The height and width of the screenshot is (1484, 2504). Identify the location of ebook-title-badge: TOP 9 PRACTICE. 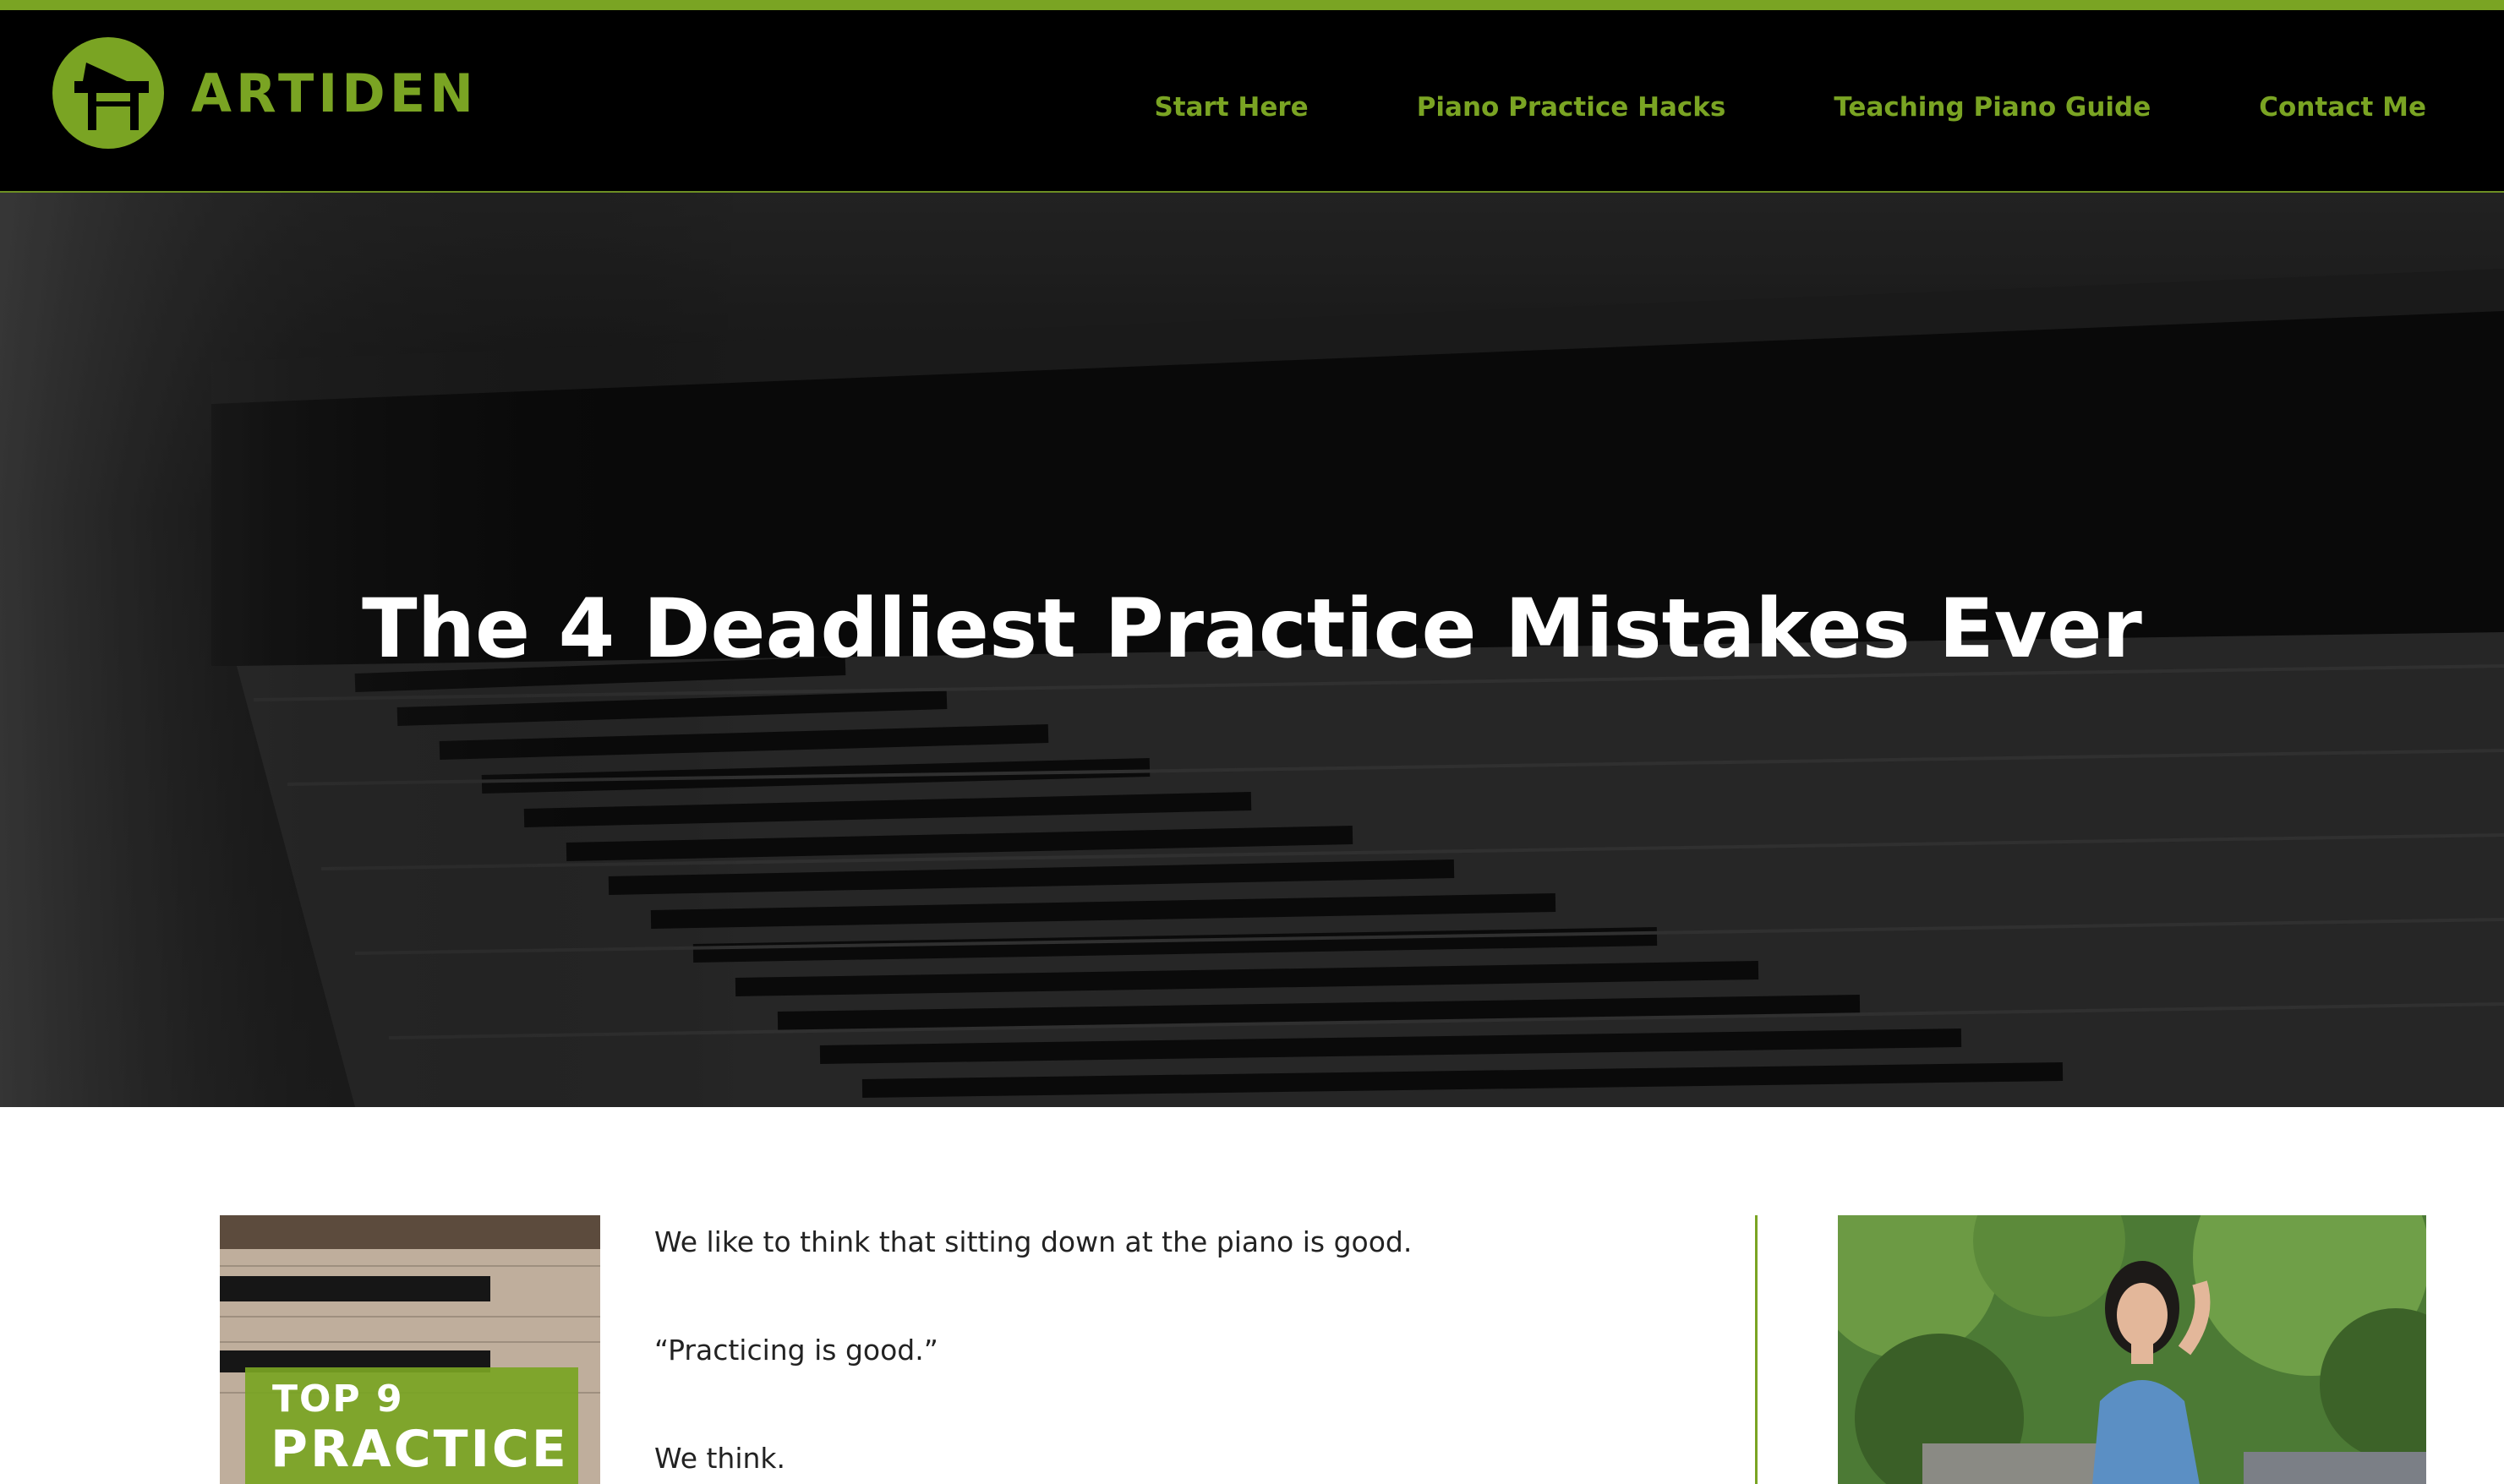
(411, 1426).